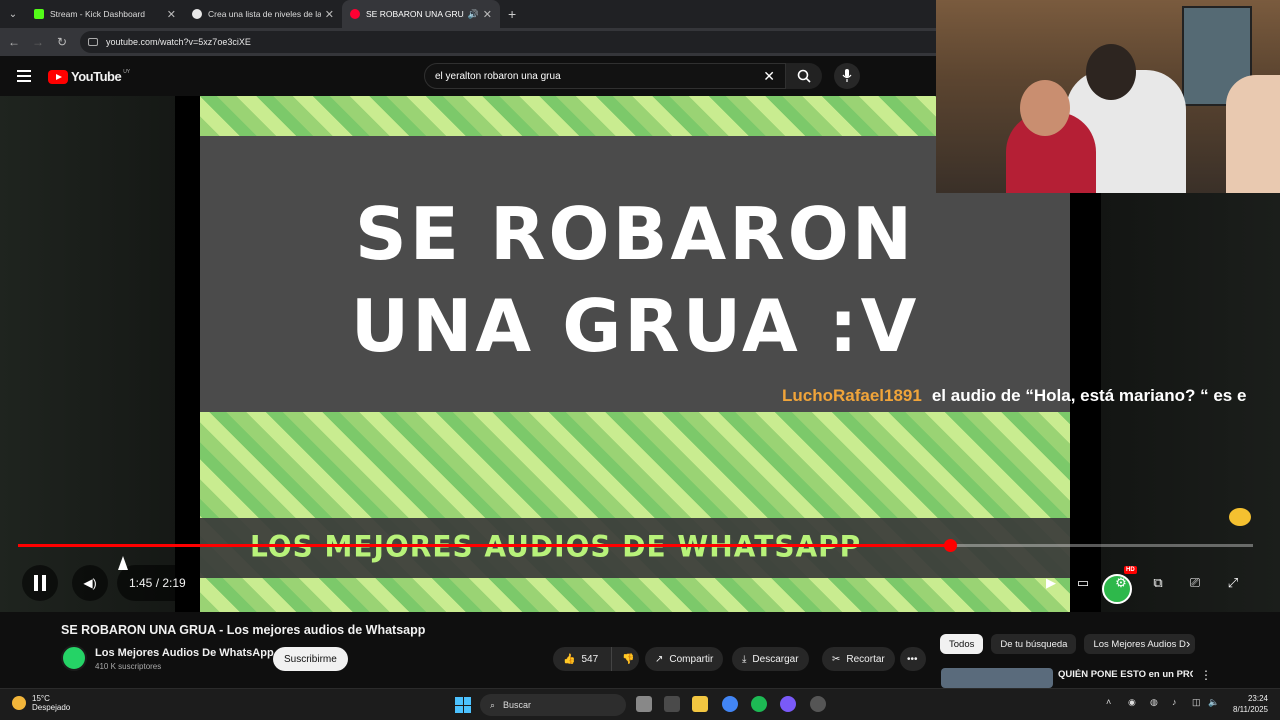  I want to click on progress-fill, so click(484, 545).